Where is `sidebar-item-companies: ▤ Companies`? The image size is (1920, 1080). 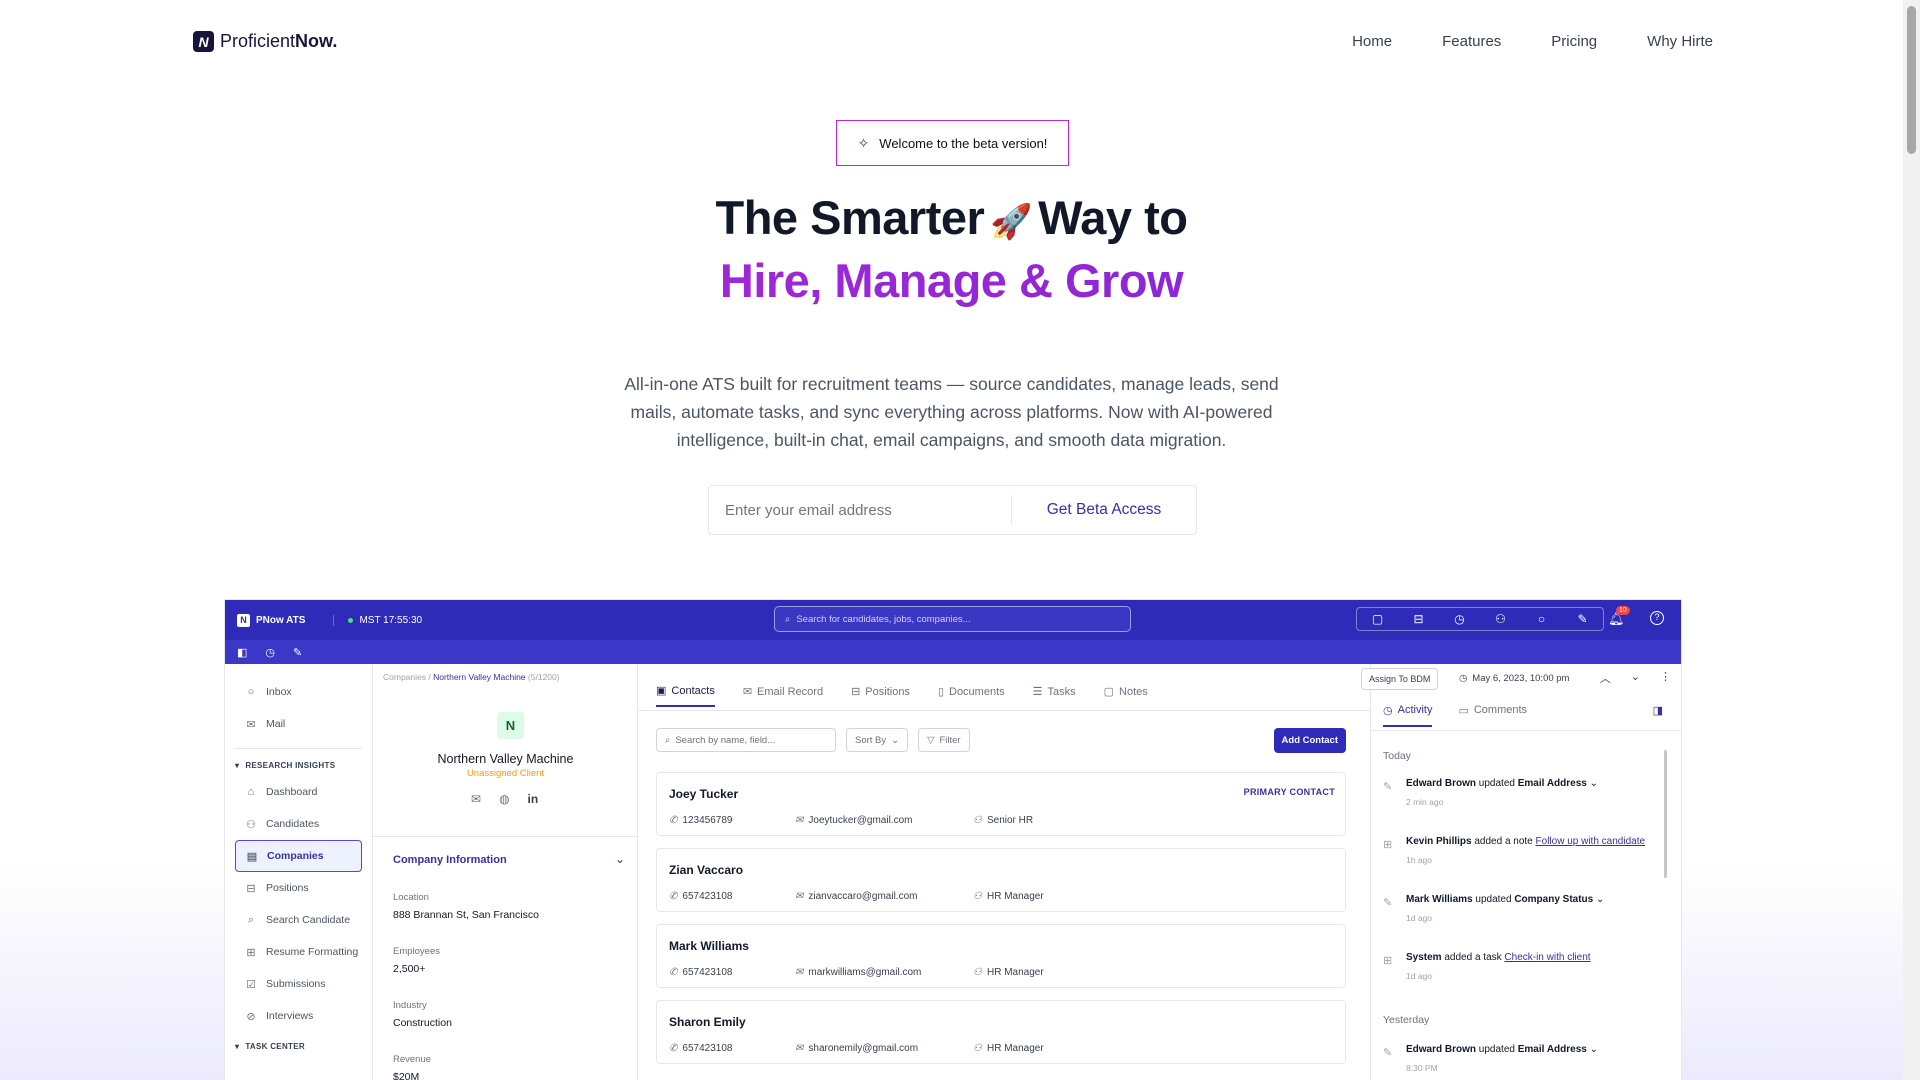
sidebar-item-companies: ▤ Companies is located at coordinates (298, 856).